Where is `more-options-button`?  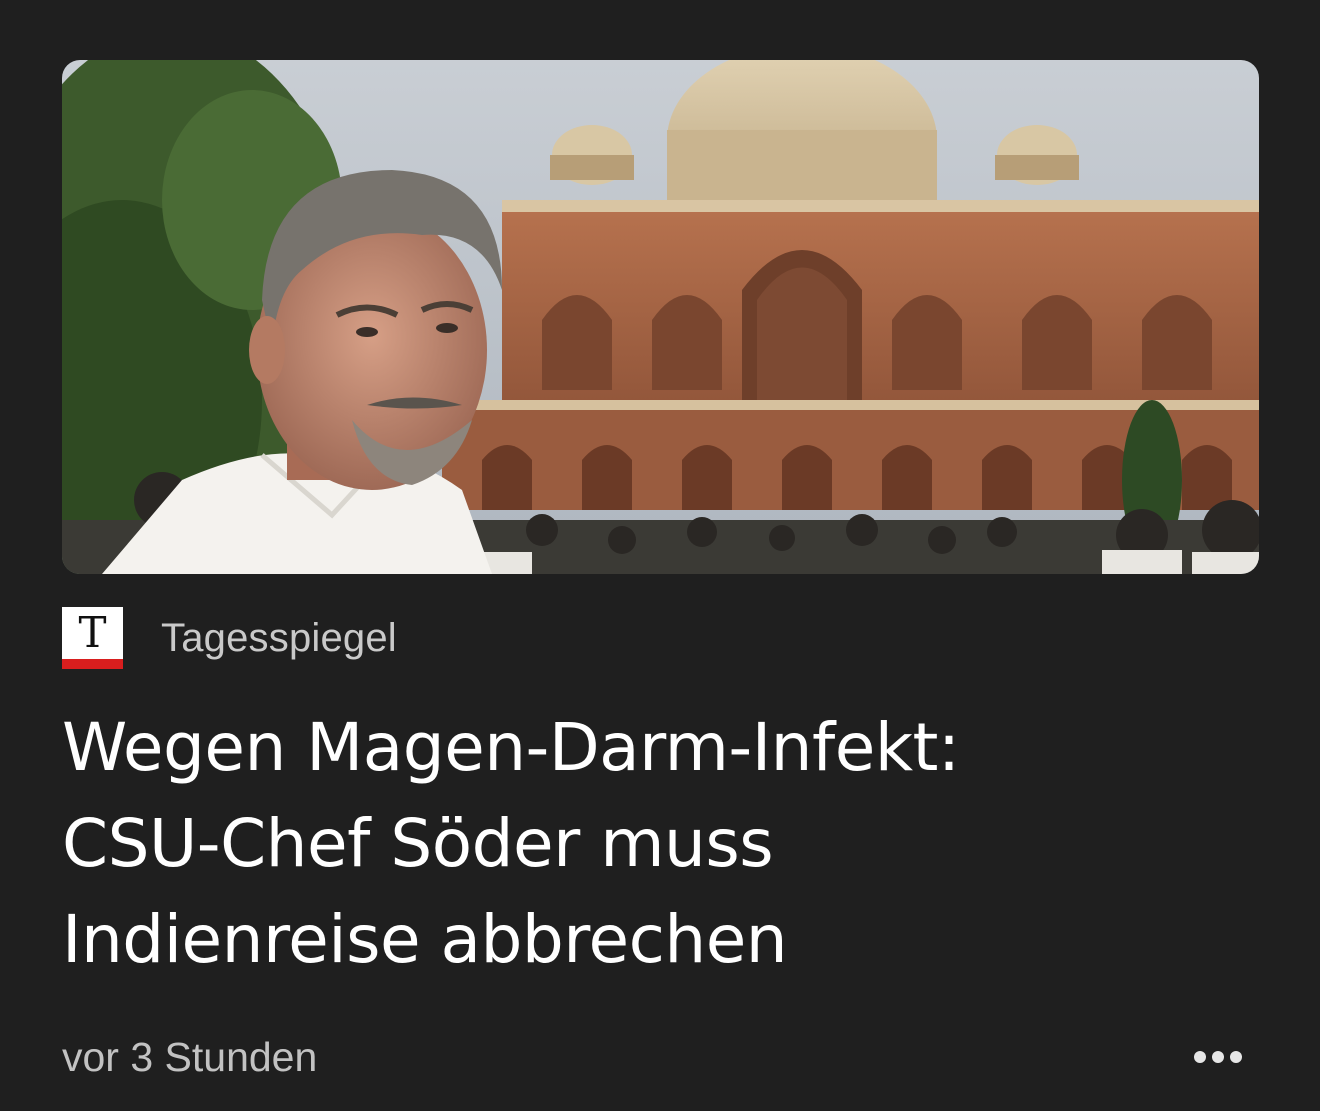
more-options-button is located at coordinates (1218, 1057).